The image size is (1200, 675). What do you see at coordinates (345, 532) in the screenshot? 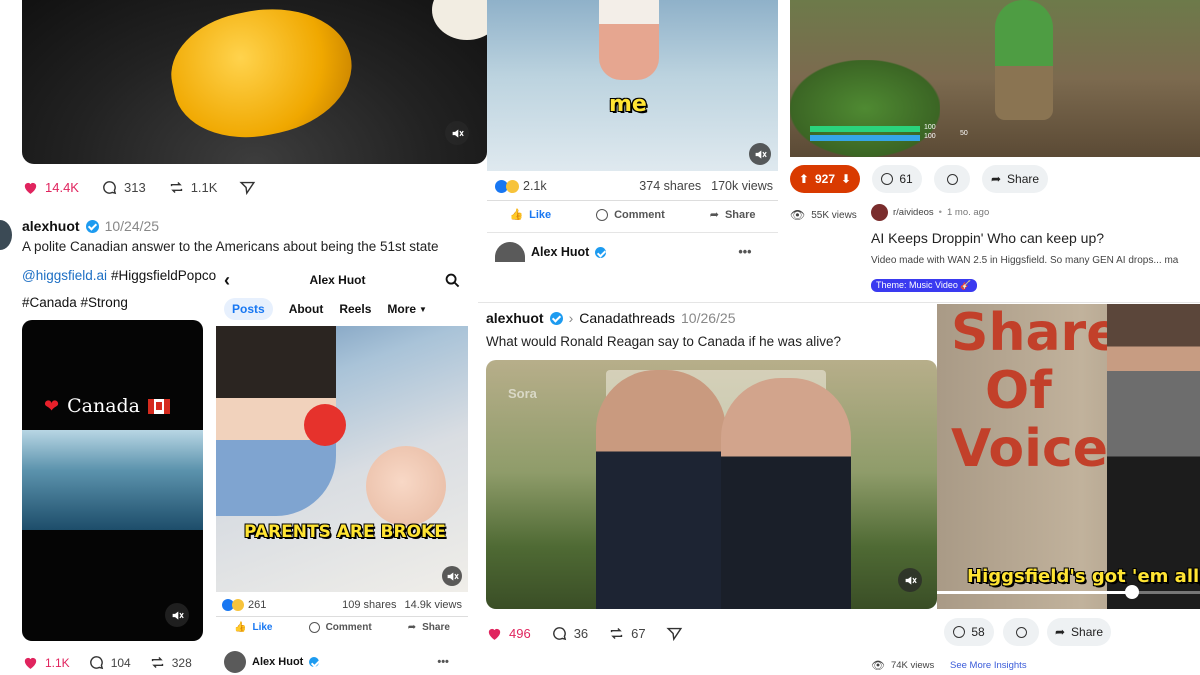
I see `video-caption: PARENTS ARE BROKE` at bounding box center [345, 532].